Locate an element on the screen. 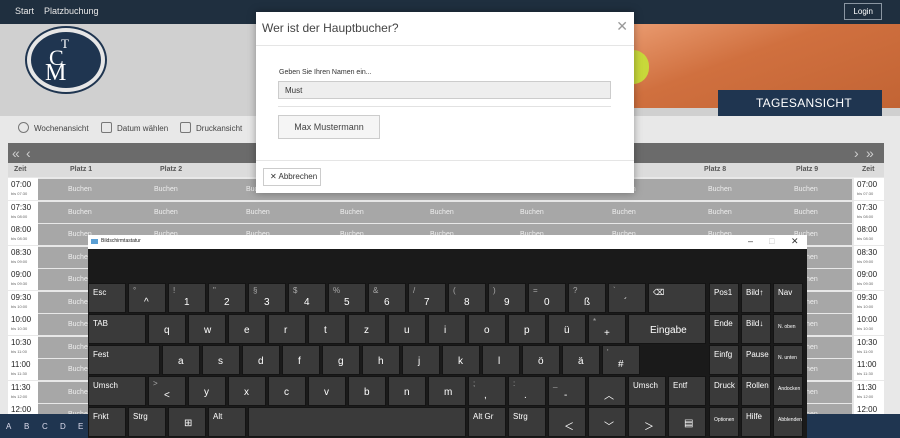 This screenshot has width=900, height=438. key-noben: N. oben is located at coordinates (788, 329).